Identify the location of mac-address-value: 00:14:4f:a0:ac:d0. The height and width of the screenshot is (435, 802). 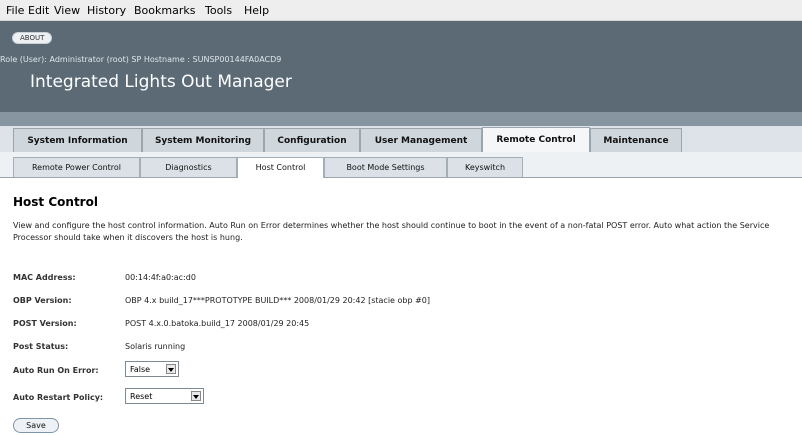
(160, 277).